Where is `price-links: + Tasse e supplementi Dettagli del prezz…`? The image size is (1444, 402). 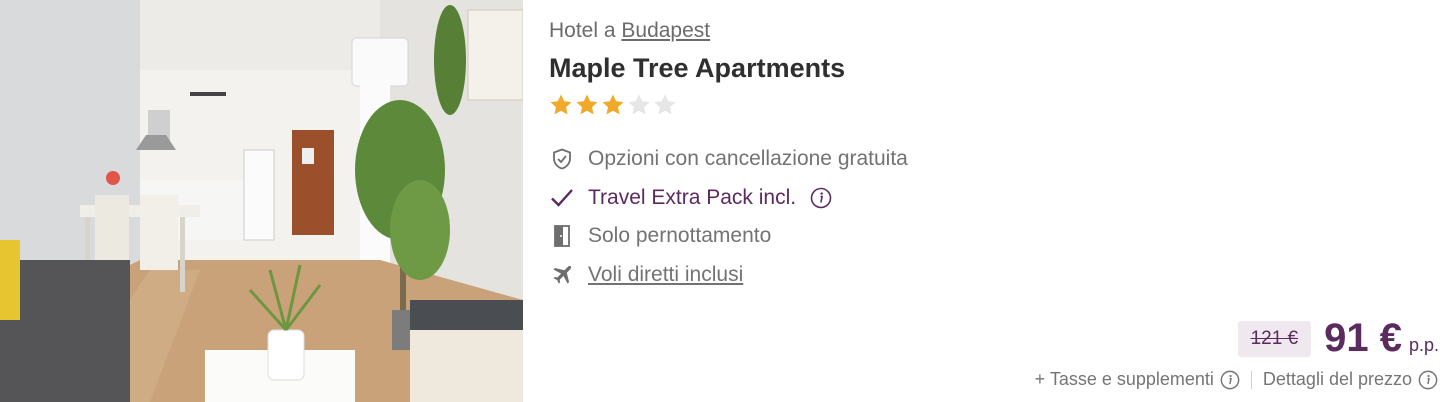 price-links: + Tasse e supplementi Dettagli del prezz… is located at coordinates (1236, 379).